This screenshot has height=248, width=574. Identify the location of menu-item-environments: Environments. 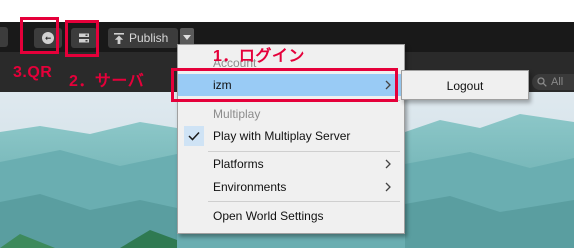
(291, 187).